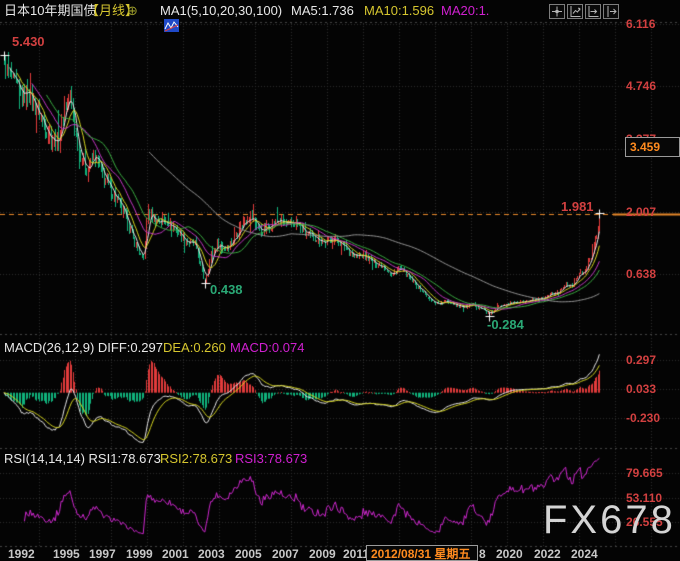 The image size is (680, 561). I want to click on instrument-title: 日本10年期国债, so click(50, 10).